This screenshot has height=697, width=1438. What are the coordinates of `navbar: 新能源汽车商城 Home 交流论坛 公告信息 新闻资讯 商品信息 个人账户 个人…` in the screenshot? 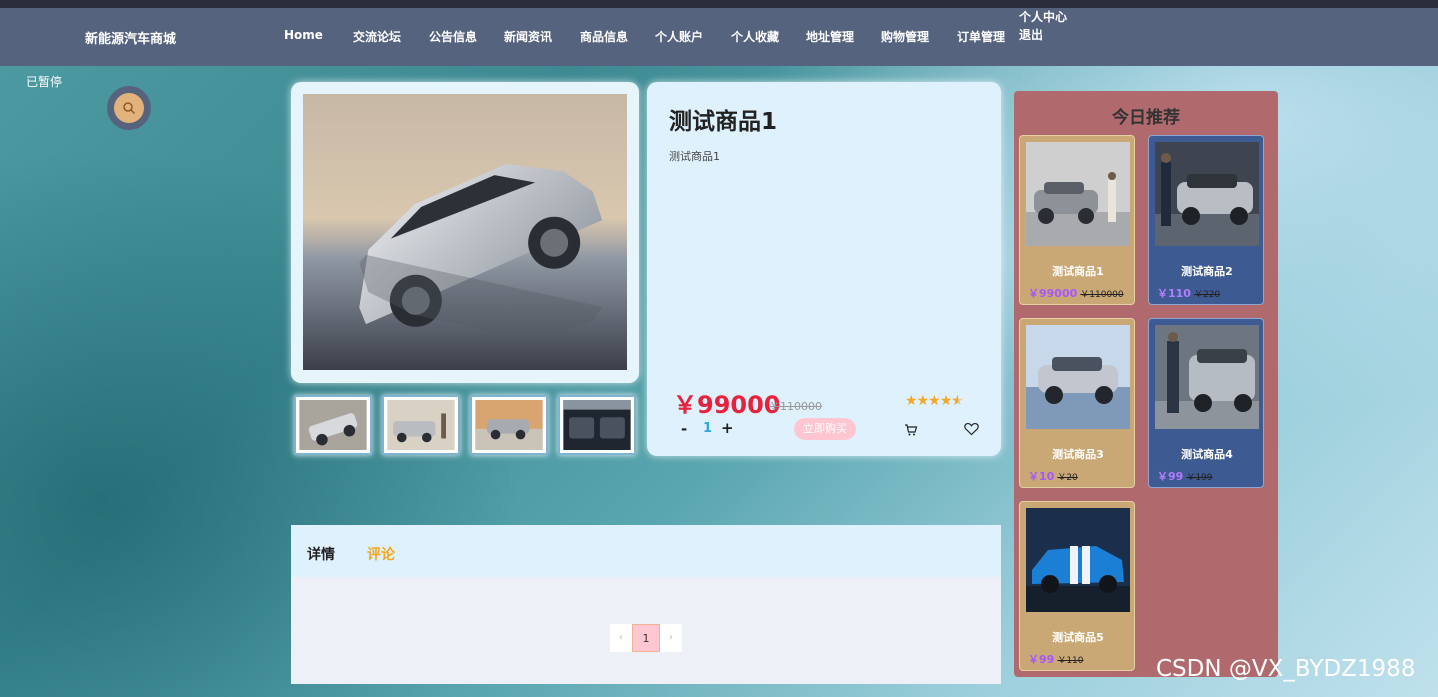 It's located at (719, 37).